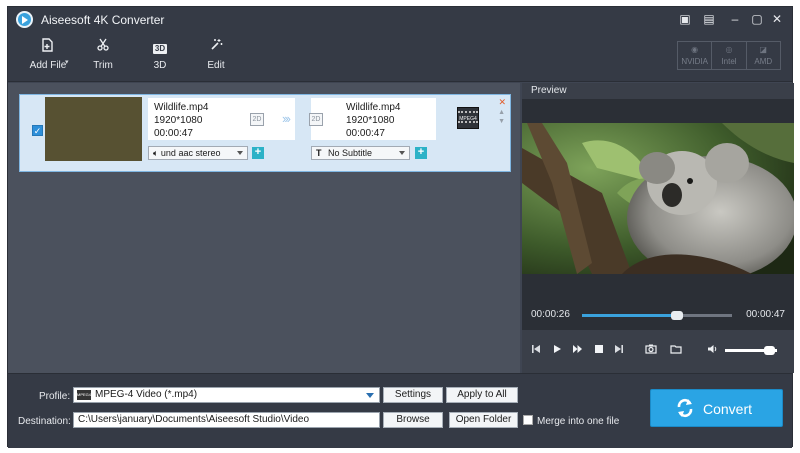 The height and width of the screenshot is (453, 800). What do you see at coordinates (728, 409) in the screenshot?
I see `convert-label: Convert` at bounding box center [728, 409].